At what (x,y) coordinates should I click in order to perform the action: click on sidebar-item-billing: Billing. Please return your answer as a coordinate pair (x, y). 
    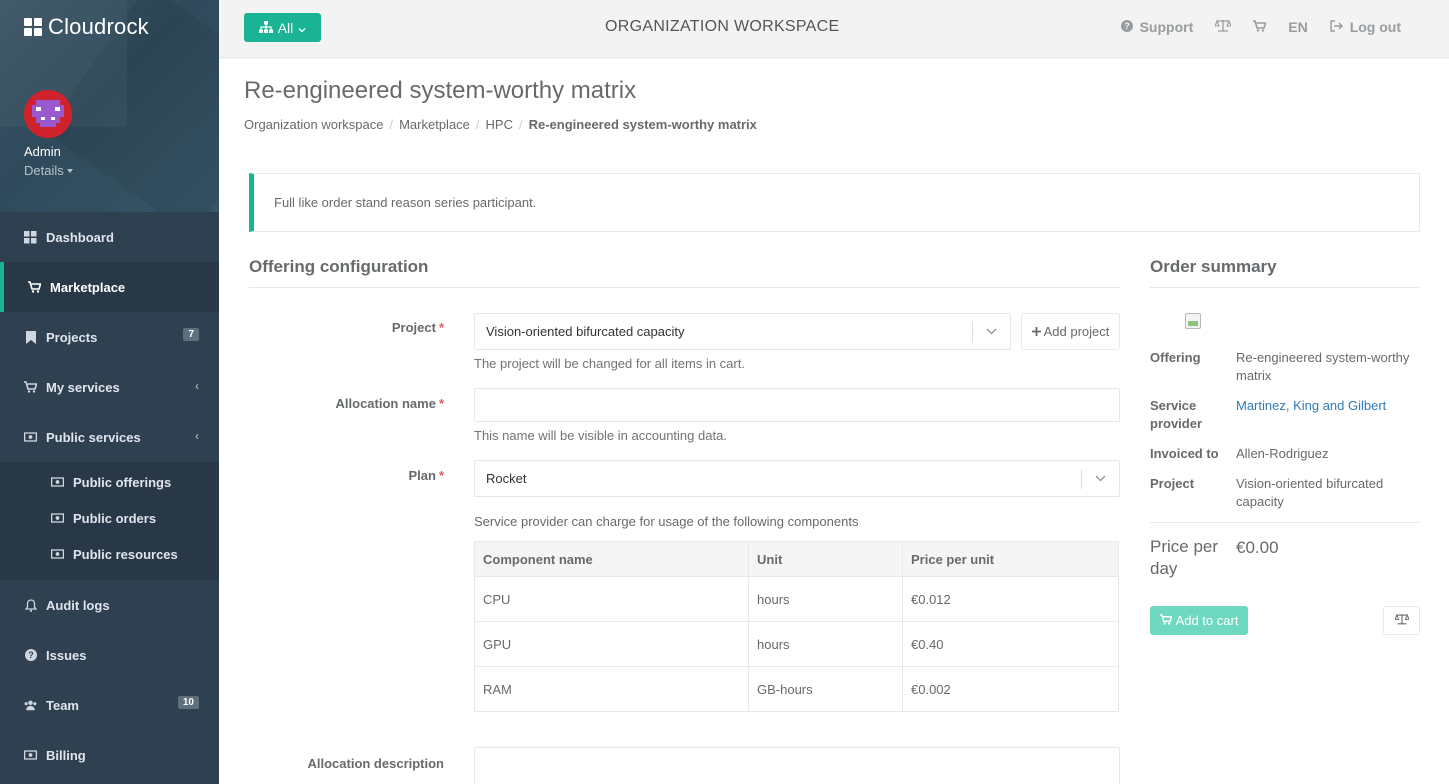
    Looking at the image, I should click on (109, 755).